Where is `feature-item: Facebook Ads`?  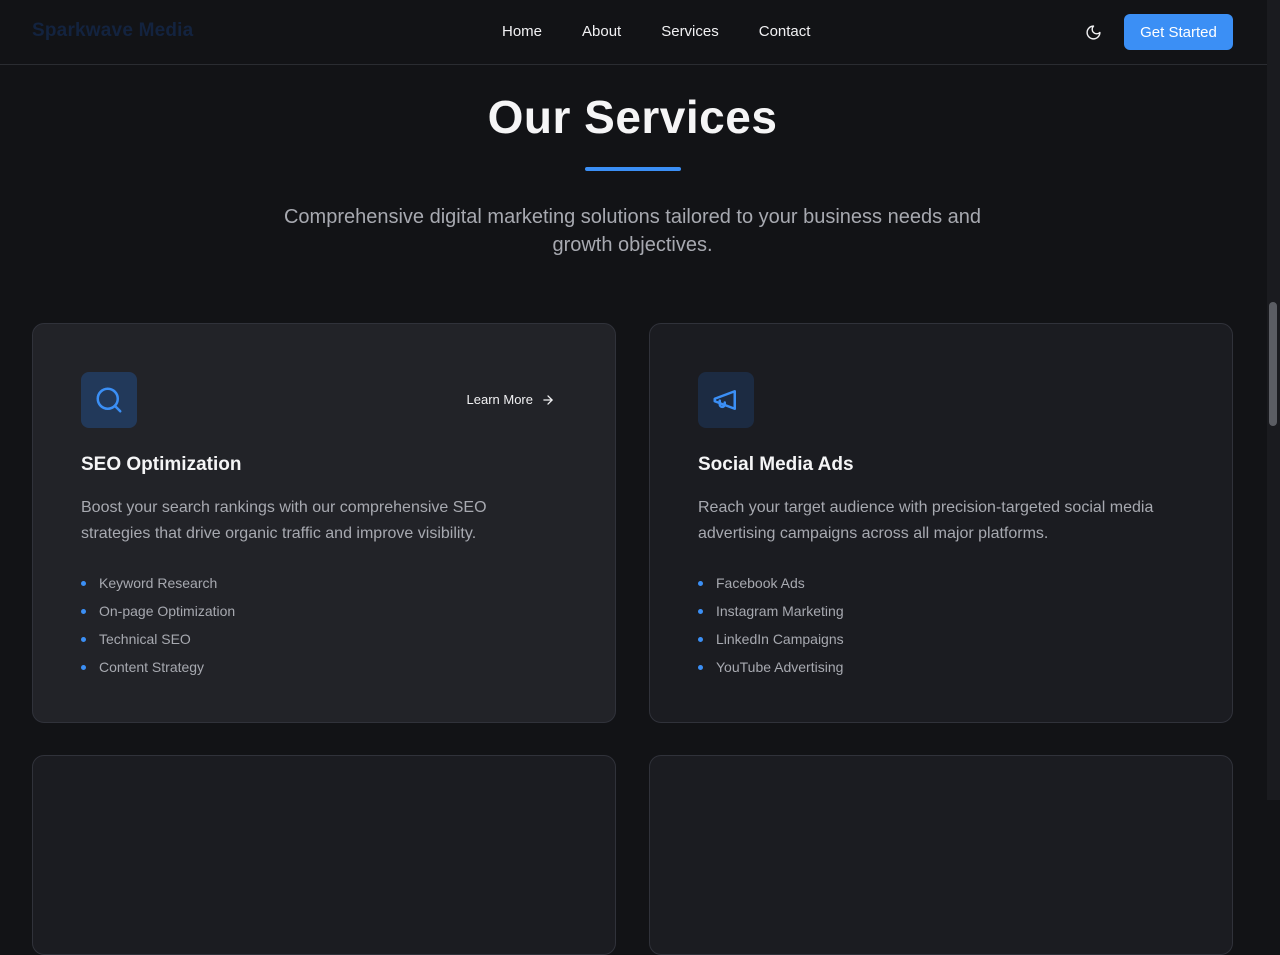 feature-item: Facebook Ads is located at coordinates (771, 583).